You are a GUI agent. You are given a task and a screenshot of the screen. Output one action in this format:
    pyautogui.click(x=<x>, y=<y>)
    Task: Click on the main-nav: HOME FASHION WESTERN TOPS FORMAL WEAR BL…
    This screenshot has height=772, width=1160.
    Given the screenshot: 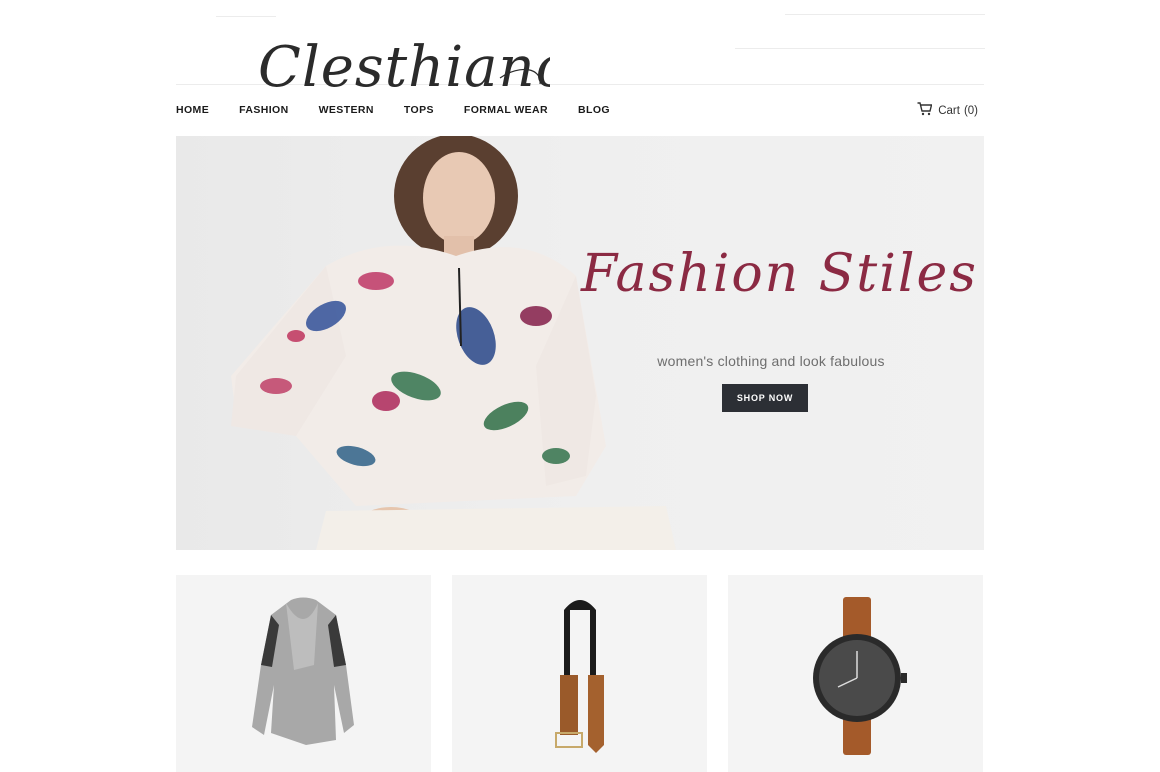 What is the action you would take?
    pyautogui.click(x=408, y=110)
    